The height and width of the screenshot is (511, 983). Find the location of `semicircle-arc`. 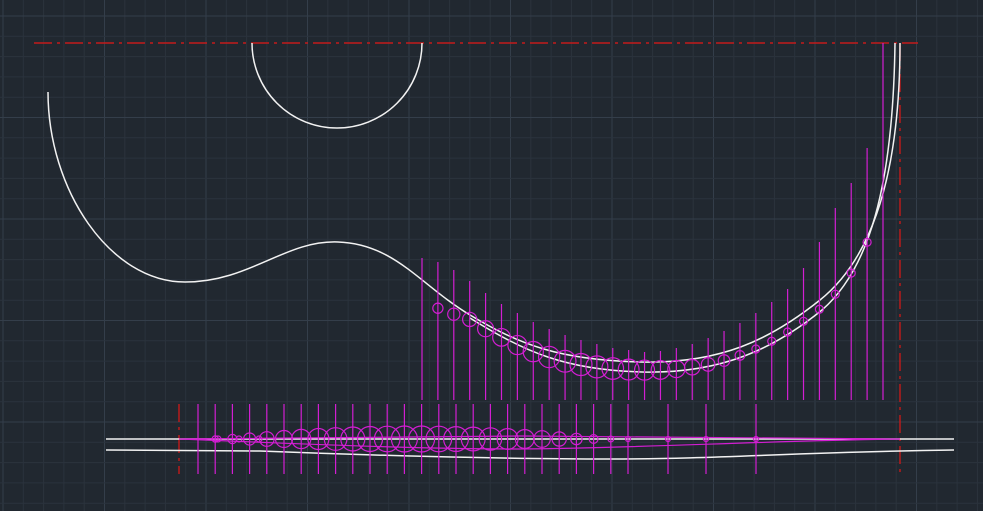

semicircle-arc is located at coordinates (337, 85).